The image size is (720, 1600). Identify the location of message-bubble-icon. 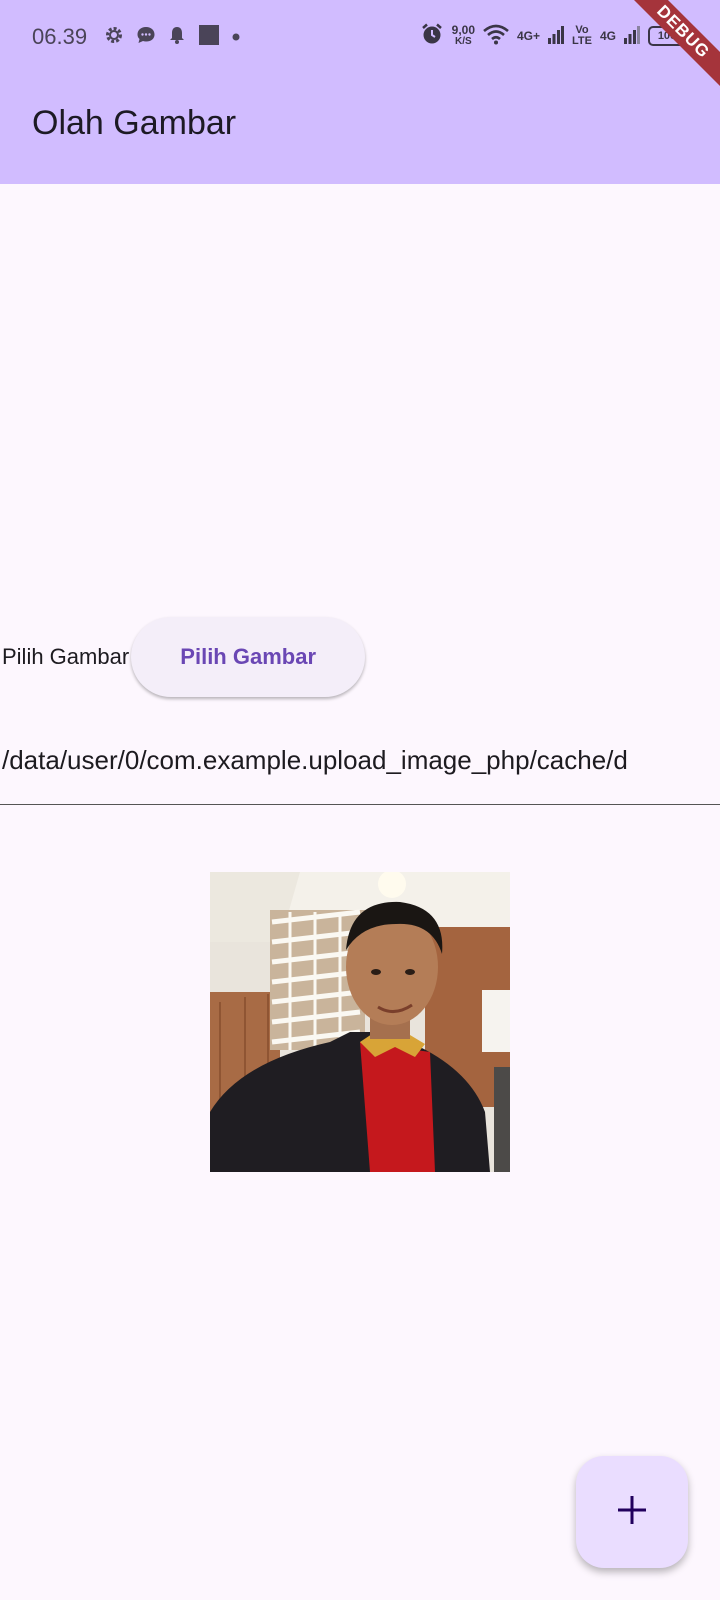
(146, 37).